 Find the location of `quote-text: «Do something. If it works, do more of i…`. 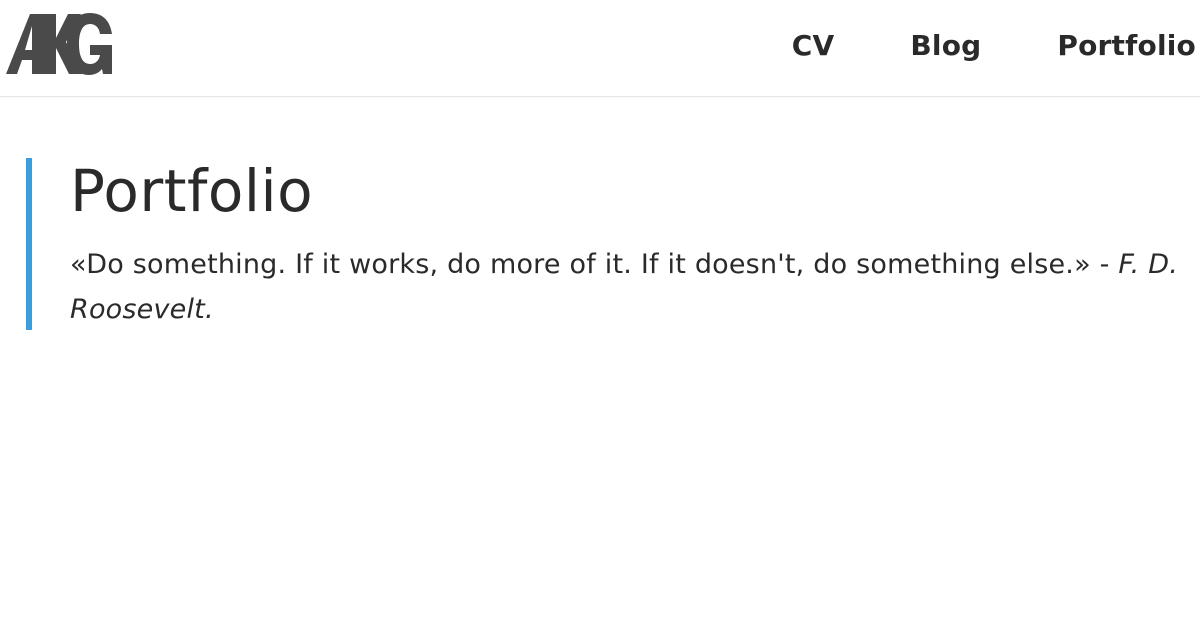

quote-text: «Do something. If it works, do more of i… is located at coordinates (594, 264).